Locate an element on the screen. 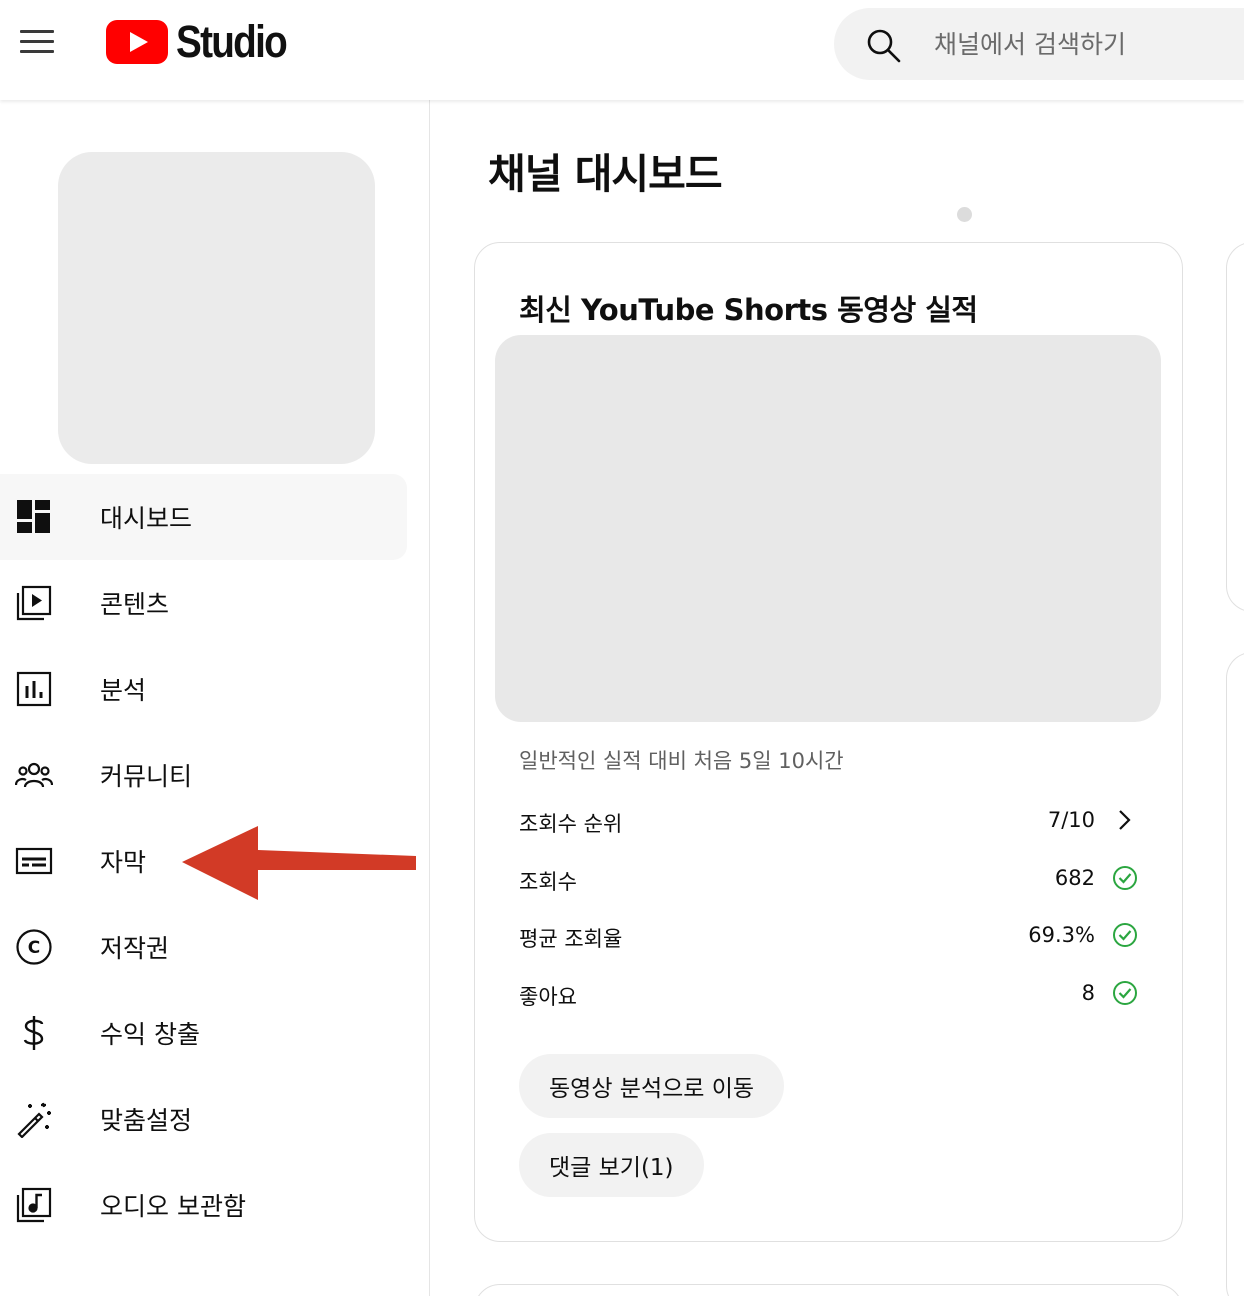  metric-row-avg-view-rate: 평균 조회율 69.3% is located at coordinates (829, 938).